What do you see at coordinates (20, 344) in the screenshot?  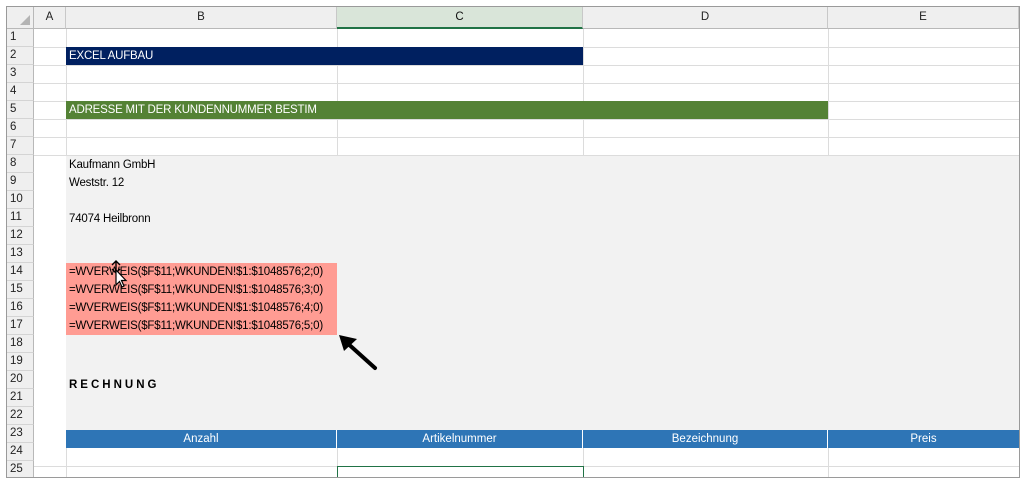 I see `row-header: 18` at bounding box center [20, 344].